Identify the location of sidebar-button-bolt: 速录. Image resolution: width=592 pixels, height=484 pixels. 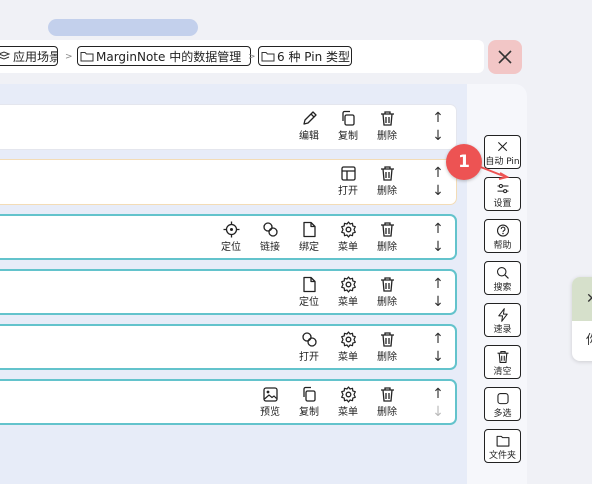
(502, 320).